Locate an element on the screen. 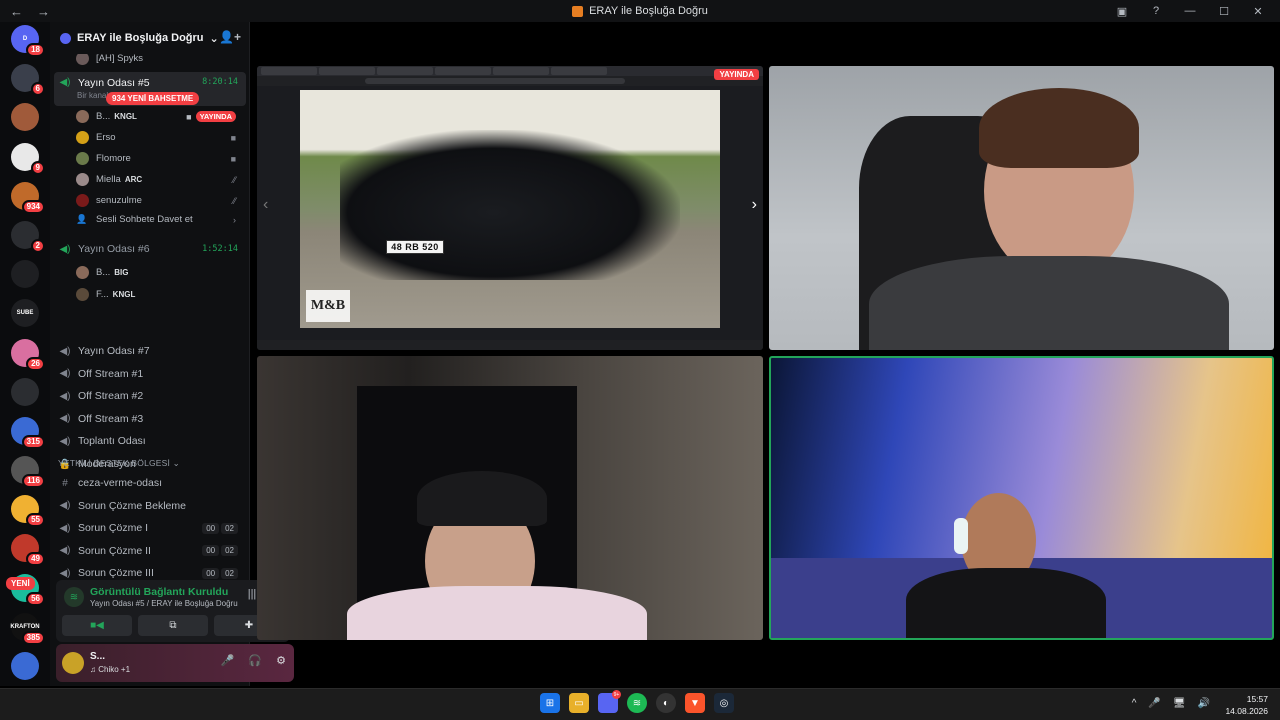  channel-name: Sorun Çözme Bekleme is located at coordinates (132, 505).